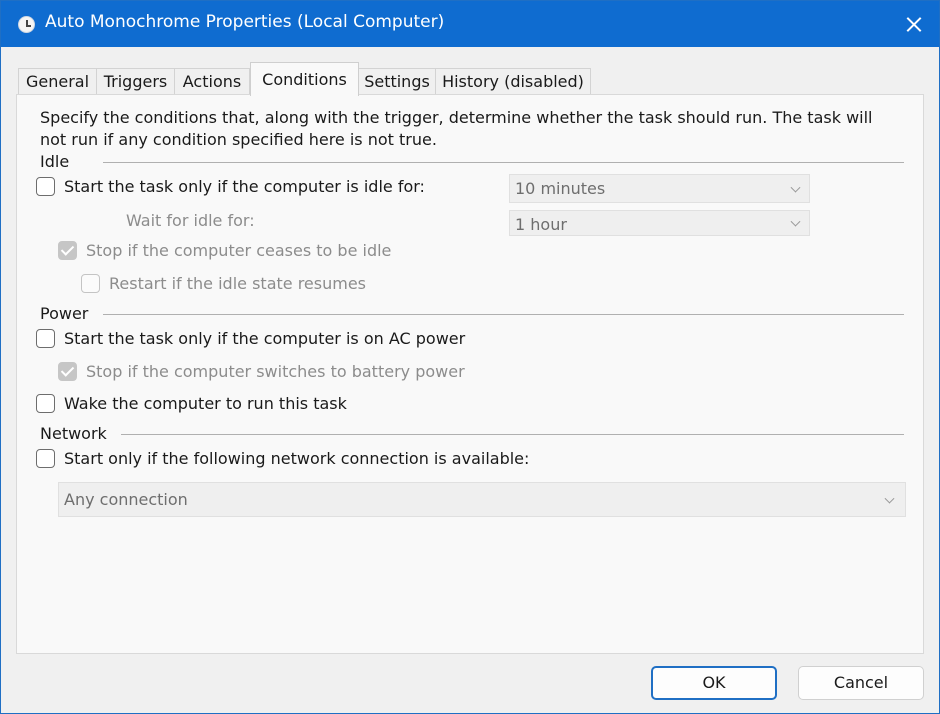 This screenshot has width=940, height=714. What do you see at coordinates (73, 433) in the screenshot?
I see `network-group-label: Network` at bounding box center [73, 433].